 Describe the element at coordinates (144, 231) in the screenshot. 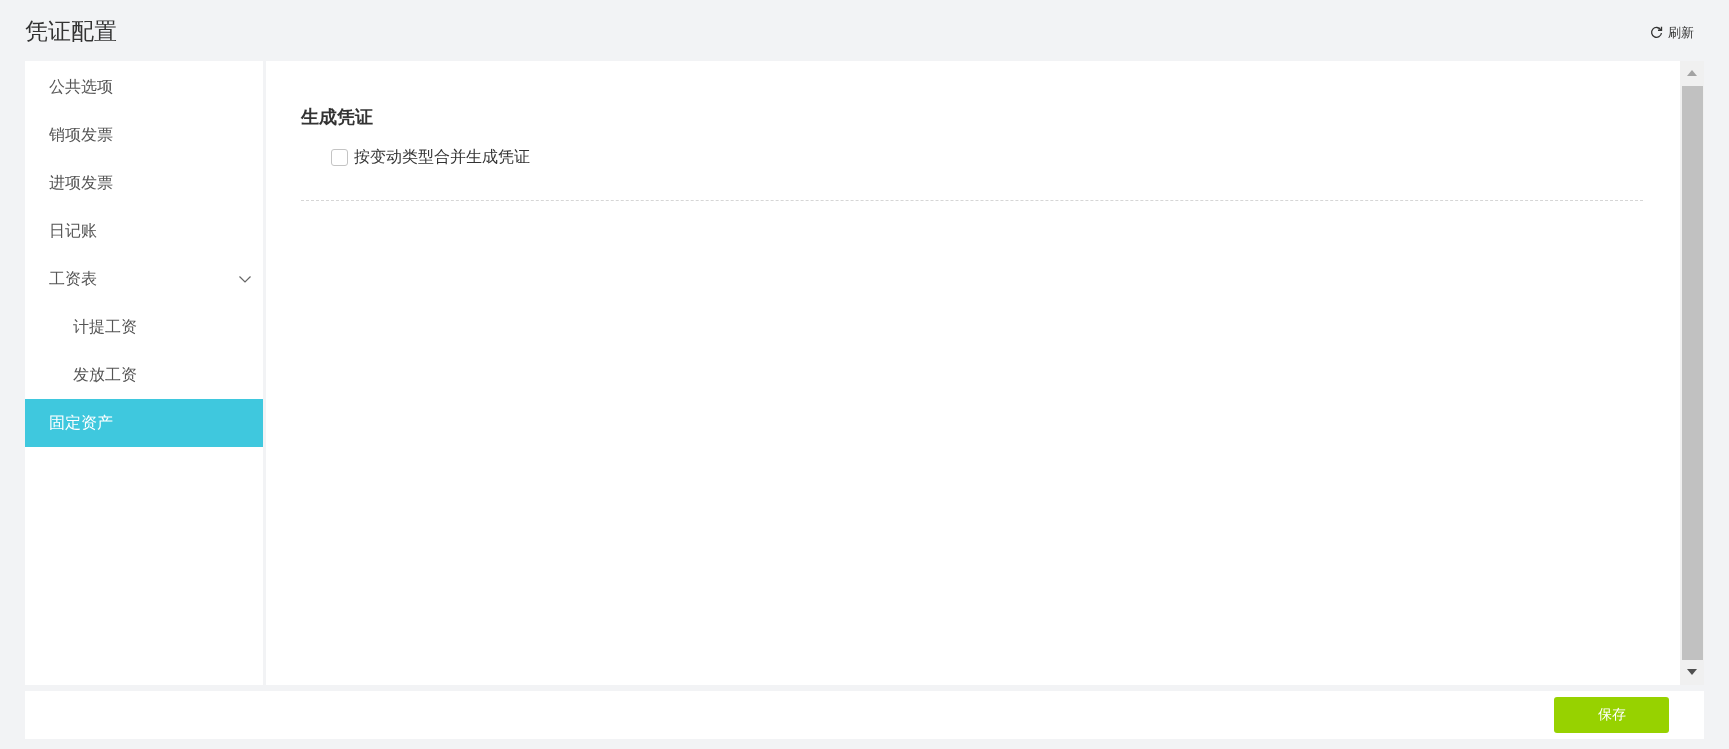

I see `sidebar-item: 日记账` at that location.